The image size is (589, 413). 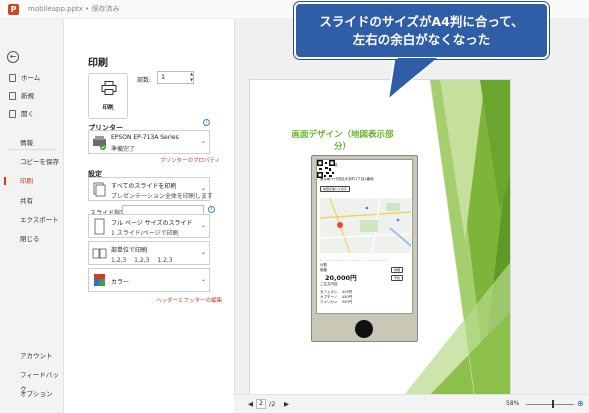 What do you see at coordinates (421, 21) in the screenshot?
I see `callout-line1: スライドのサイズがA4判に合って、` at bounding box center [421, 21].